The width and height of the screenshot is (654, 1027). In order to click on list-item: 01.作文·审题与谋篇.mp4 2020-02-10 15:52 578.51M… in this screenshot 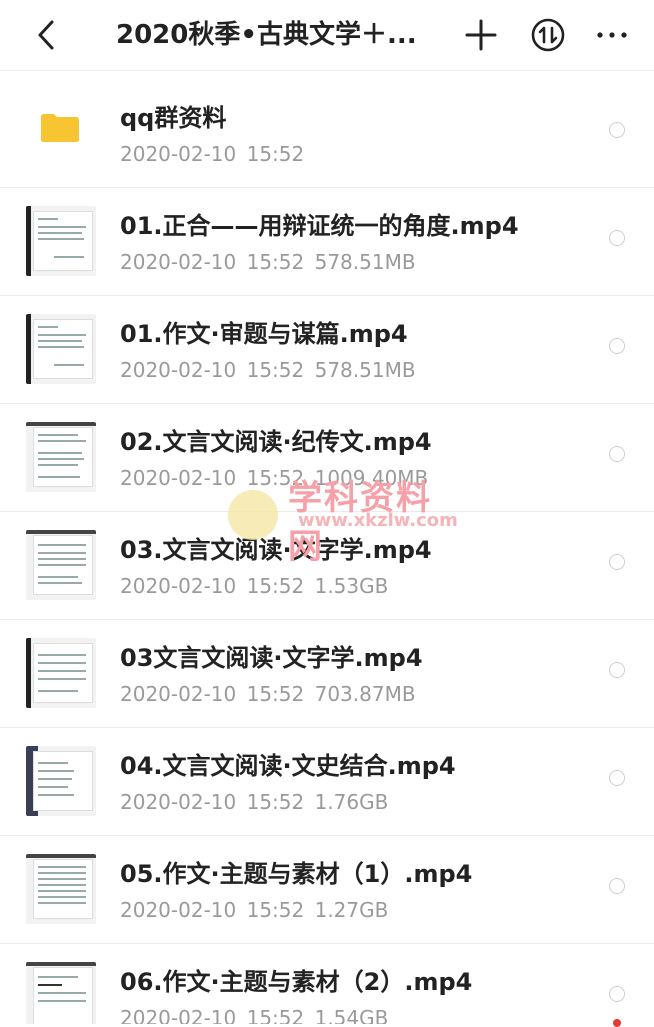, I will do `click(327, 350)`.